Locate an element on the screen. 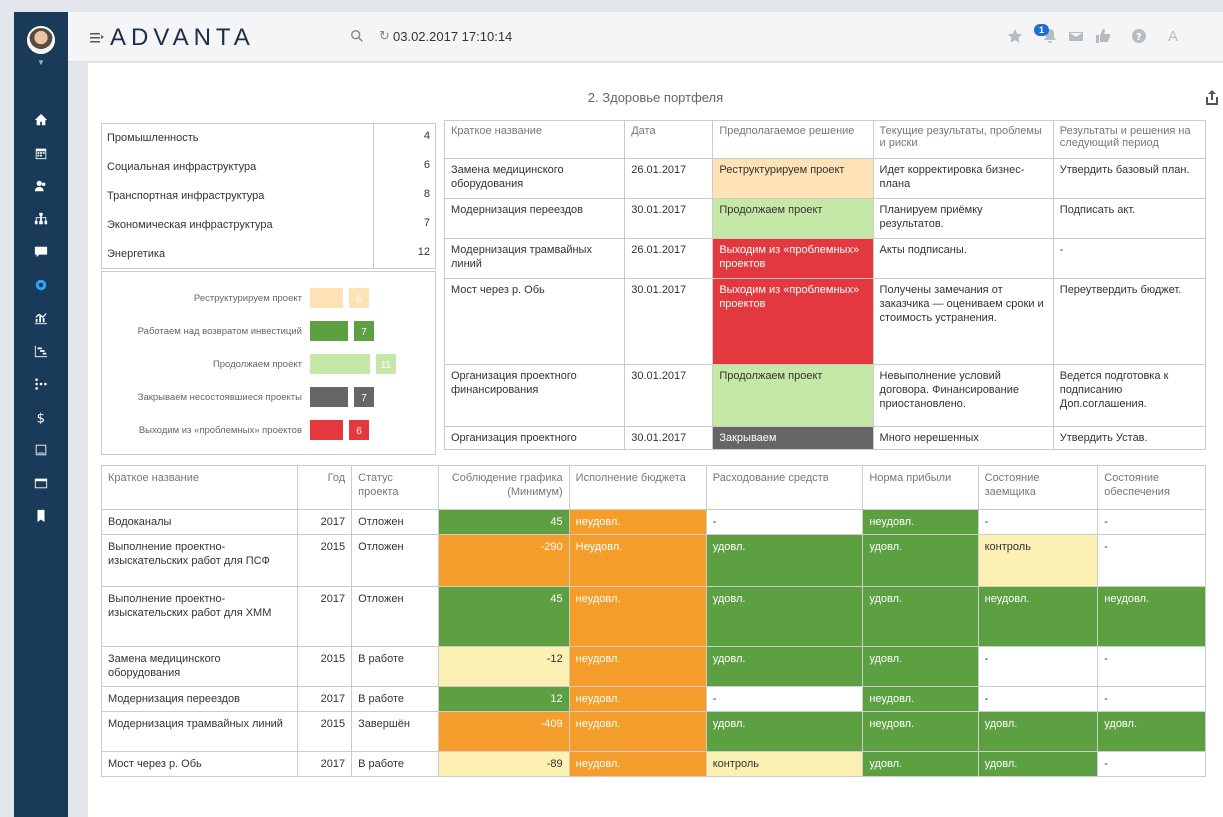 Image resolution: width=1223 pixels, height=817 pixels. spending-cell: удовл. is located at coordinates (784, 731).